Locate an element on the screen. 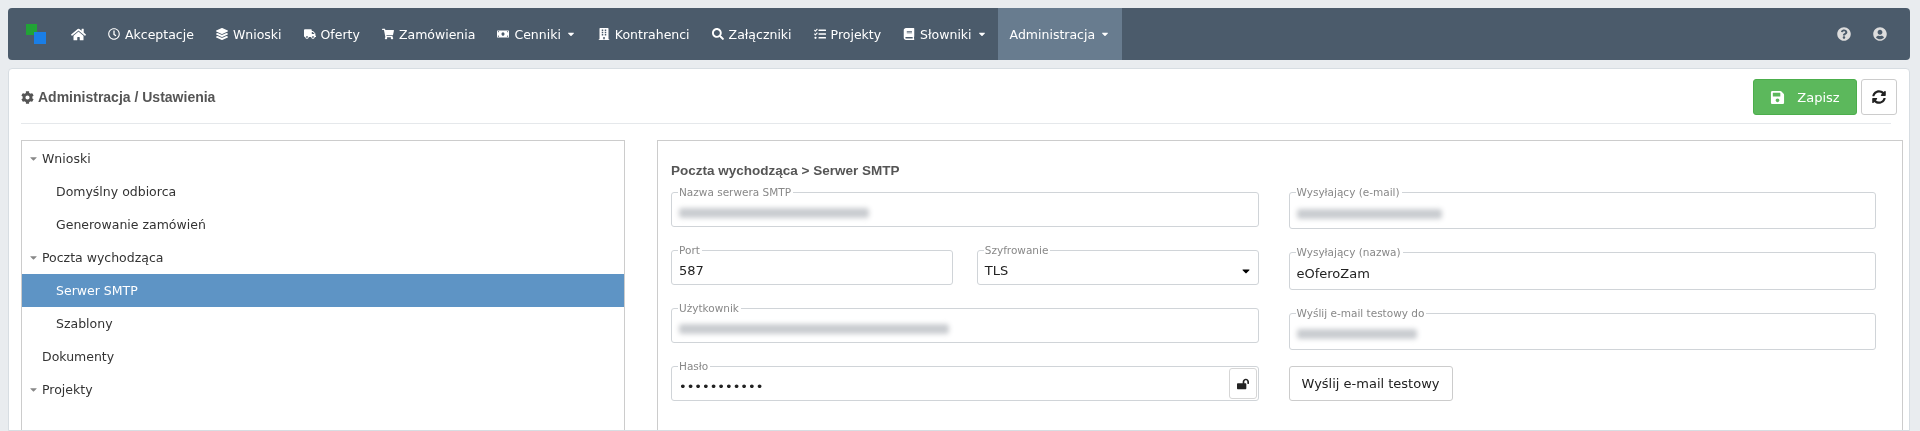  field-label: Wysyłający (e-mail) is located at coordinates (1348, 192).